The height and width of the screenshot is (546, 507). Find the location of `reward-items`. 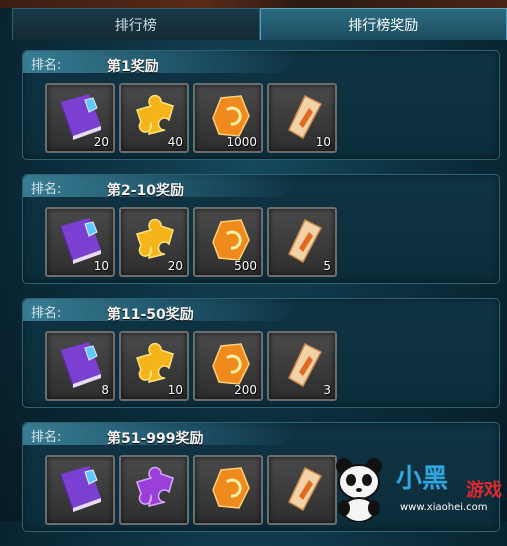

reward-items is located at coordinates (191, 490).